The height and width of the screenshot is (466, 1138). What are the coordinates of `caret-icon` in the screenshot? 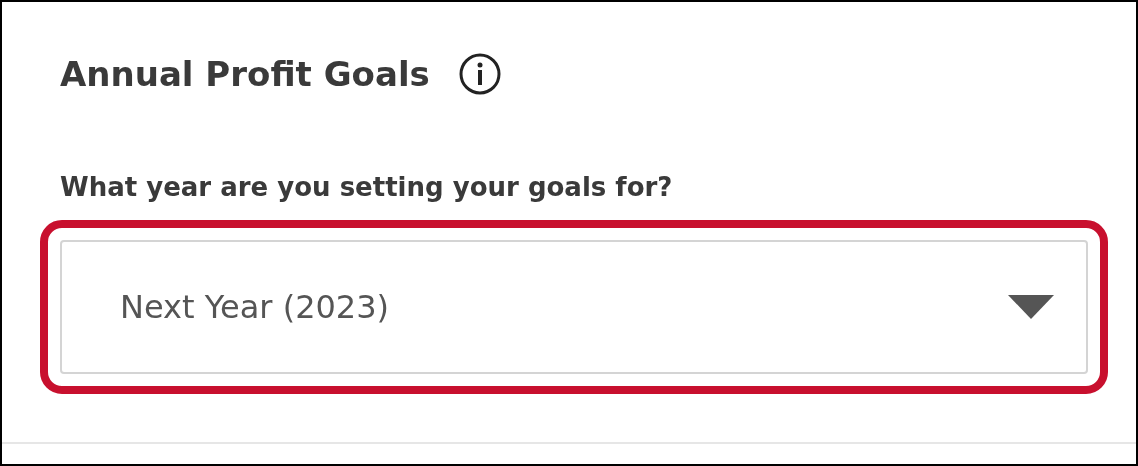 It's located at (1031, 307).